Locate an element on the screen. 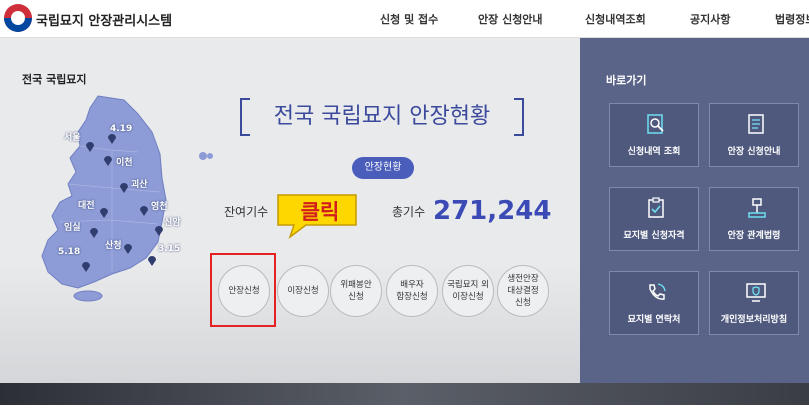 Image resolution: width=809 pixels, height=418 pixels. pin-label-315: 3.15 is located at coordinates (169, 249).